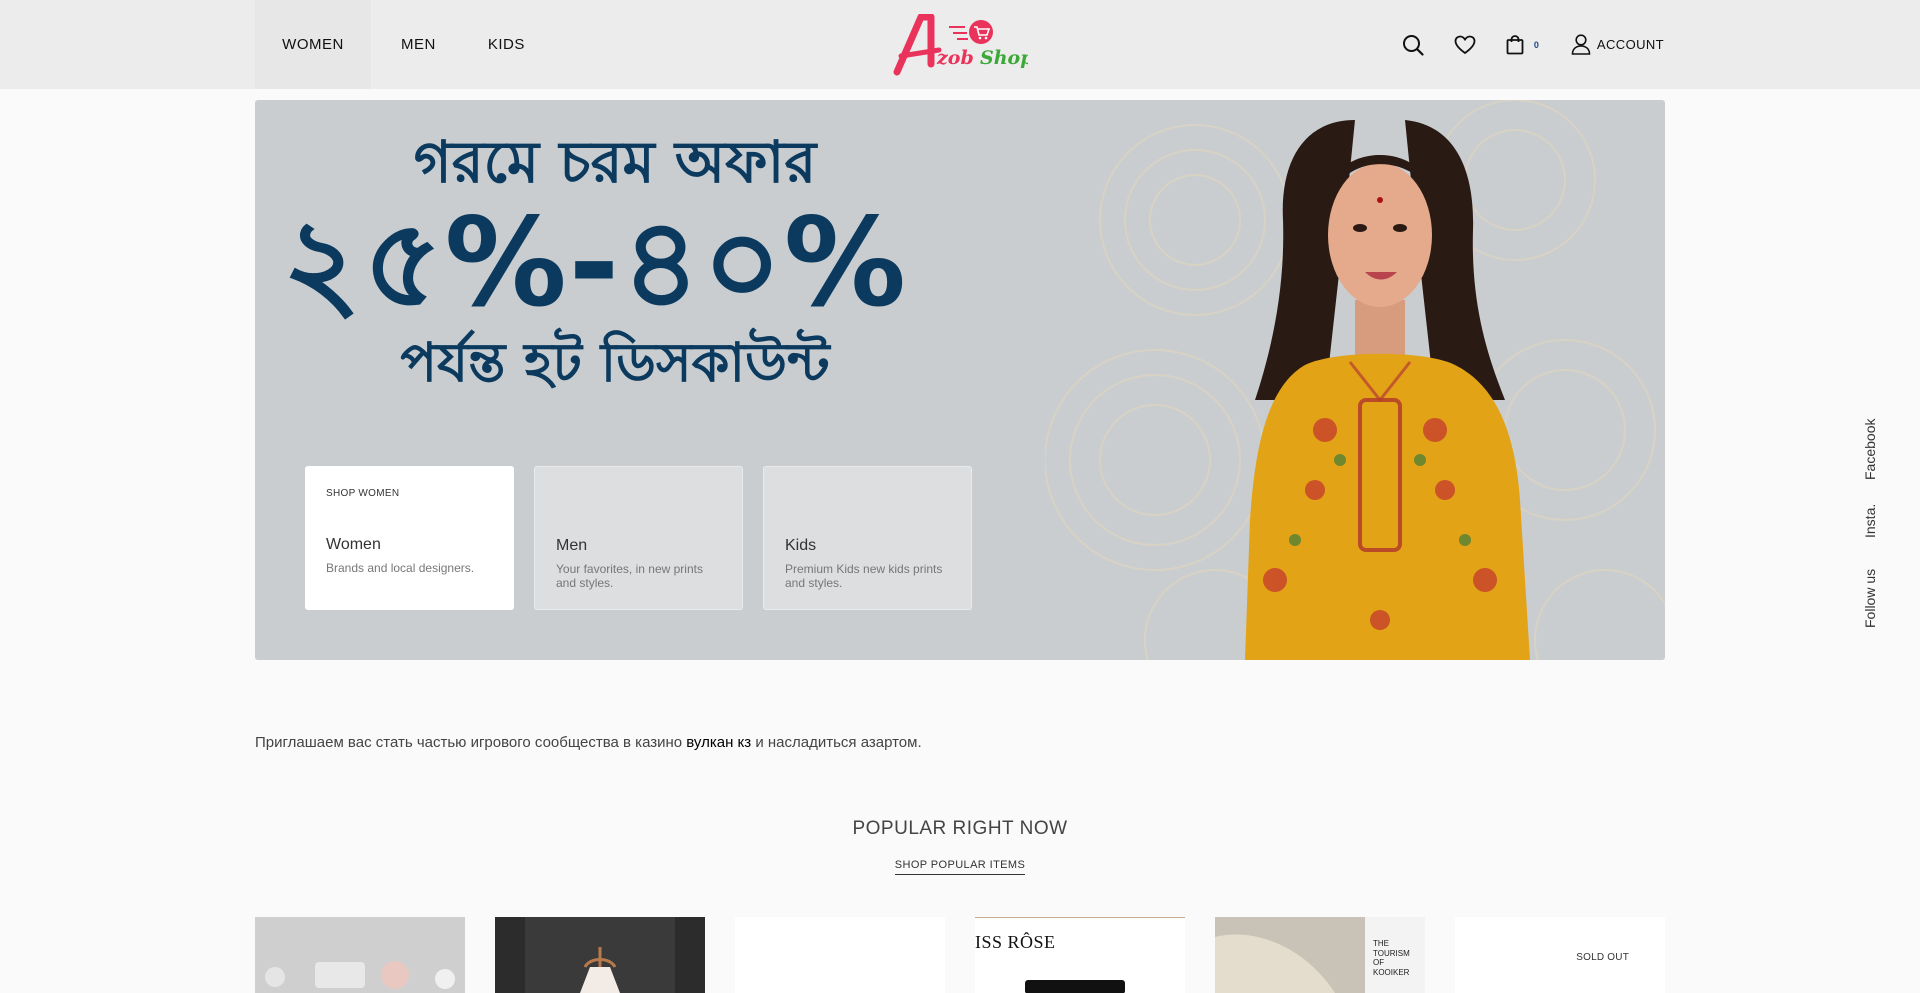 The image size is (1920, 993). Describe the element at coordinates (1465, 45) in the screenshot. I see `heart-icon` at that location.